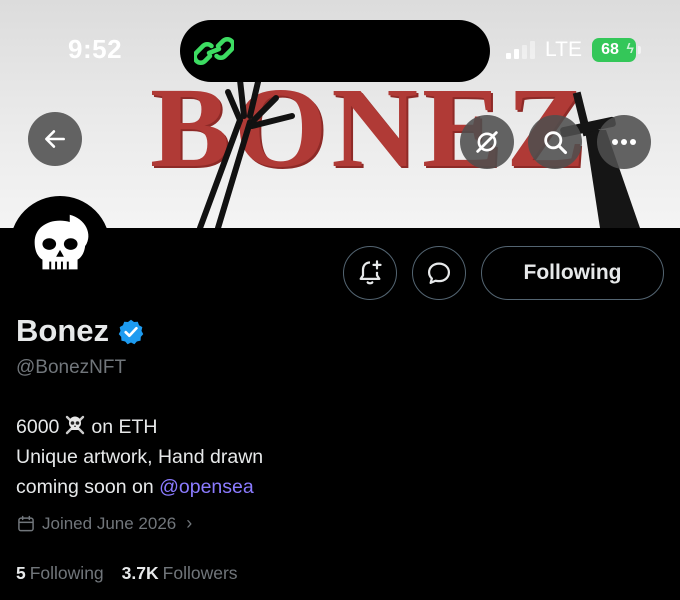  I want to click on display-name-row: Bonez, so click(80, 331).